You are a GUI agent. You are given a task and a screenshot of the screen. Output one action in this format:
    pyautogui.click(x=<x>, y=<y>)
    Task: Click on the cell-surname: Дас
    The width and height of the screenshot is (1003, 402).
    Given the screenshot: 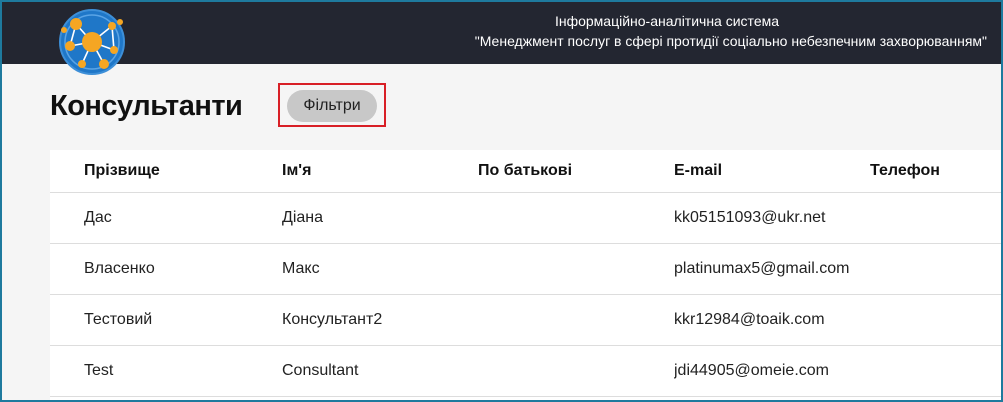 What is the action you would take?
    pyautogui.click(x=166, y=218)
    